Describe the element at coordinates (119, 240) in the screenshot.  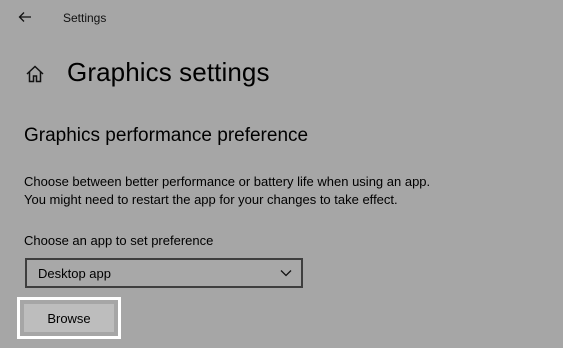
I see `app-picker-label: Choose an app to set preference` at that location.